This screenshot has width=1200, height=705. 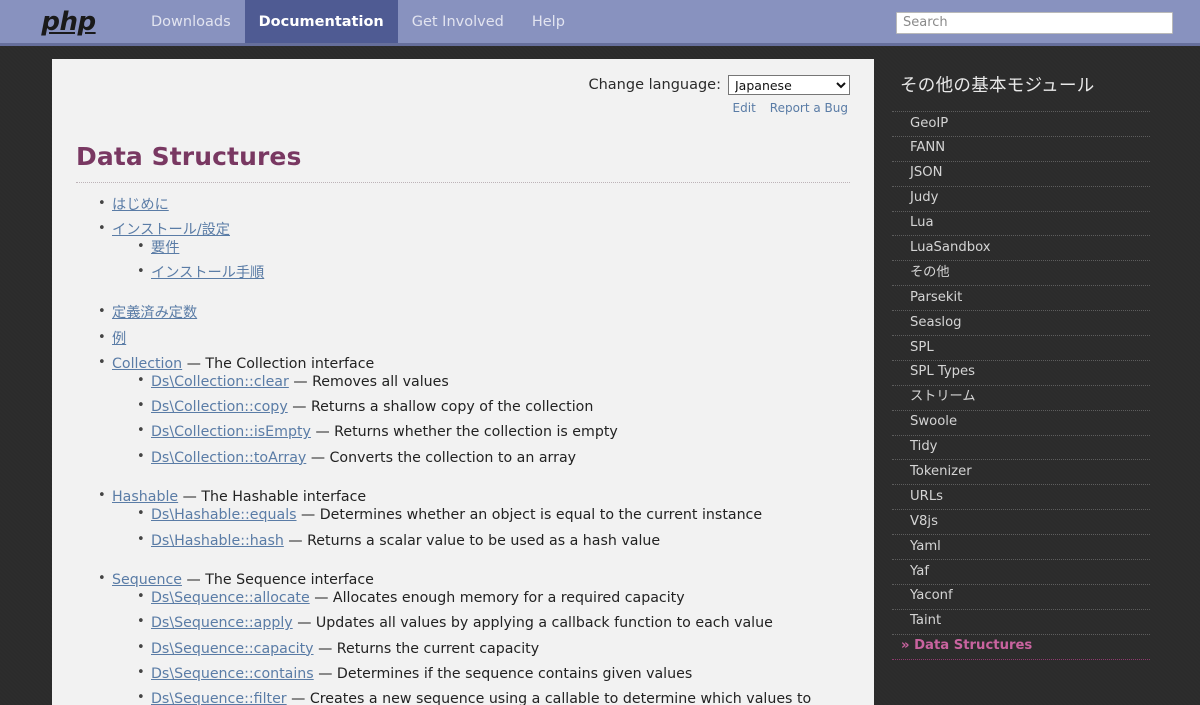 I want to click on toc-link-ds-collection-copy: Ds\Collection::copy, so click(x=219, y=407).